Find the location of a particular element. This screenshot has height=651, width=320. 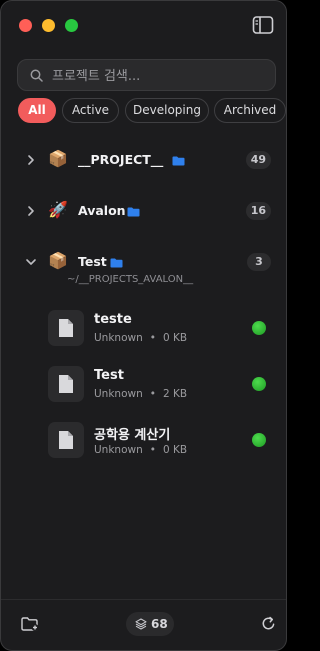

chevron-down-icon is located at coordinates (31, 262).